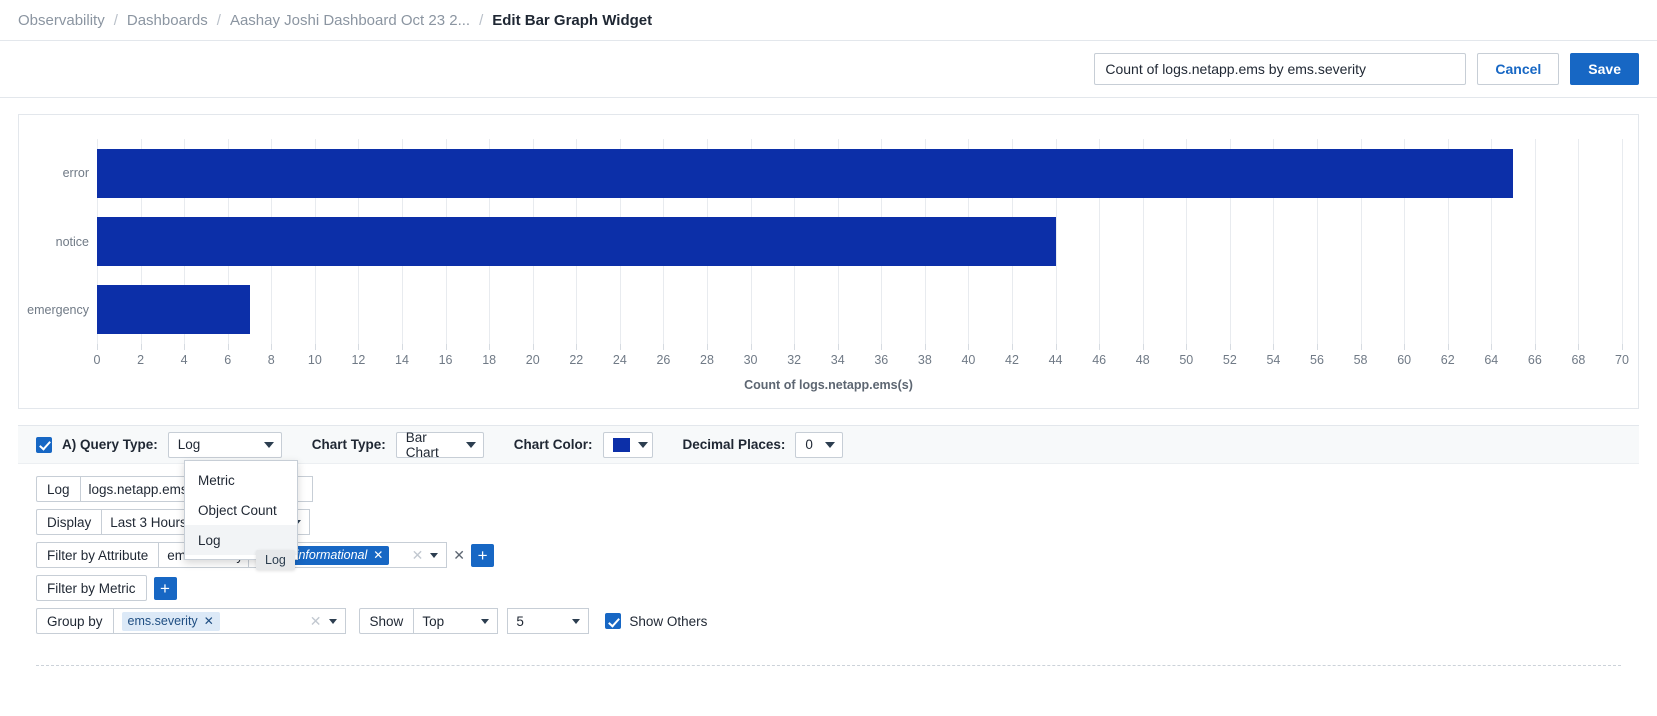  What do you see at coordinates (1604, 69) in the screenshot?
I see `save-button: Save` at bounding box center [1604, 69].